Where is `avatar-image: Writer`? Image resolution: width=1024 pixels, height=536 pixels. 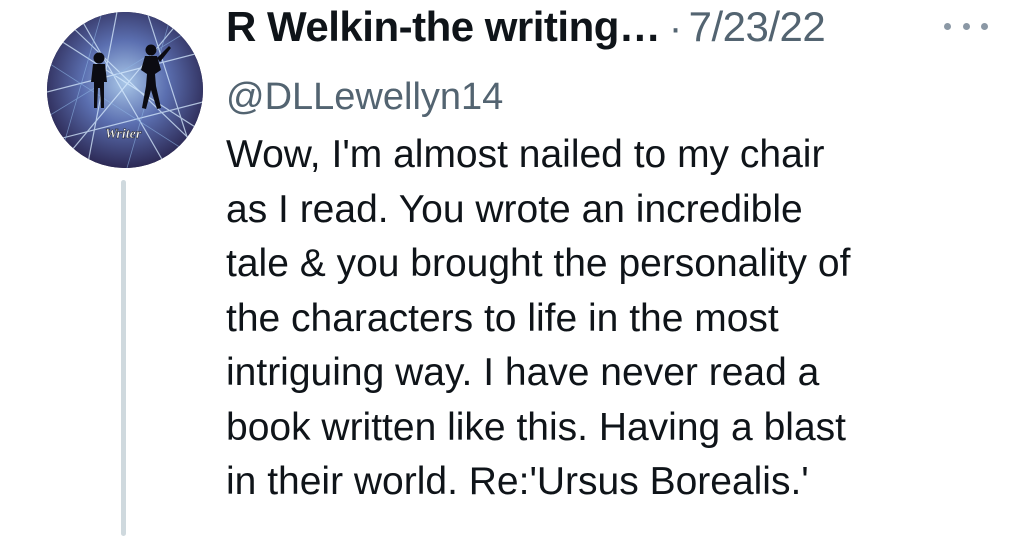 avatar-image: Writer is located at coordinates (125, 90).